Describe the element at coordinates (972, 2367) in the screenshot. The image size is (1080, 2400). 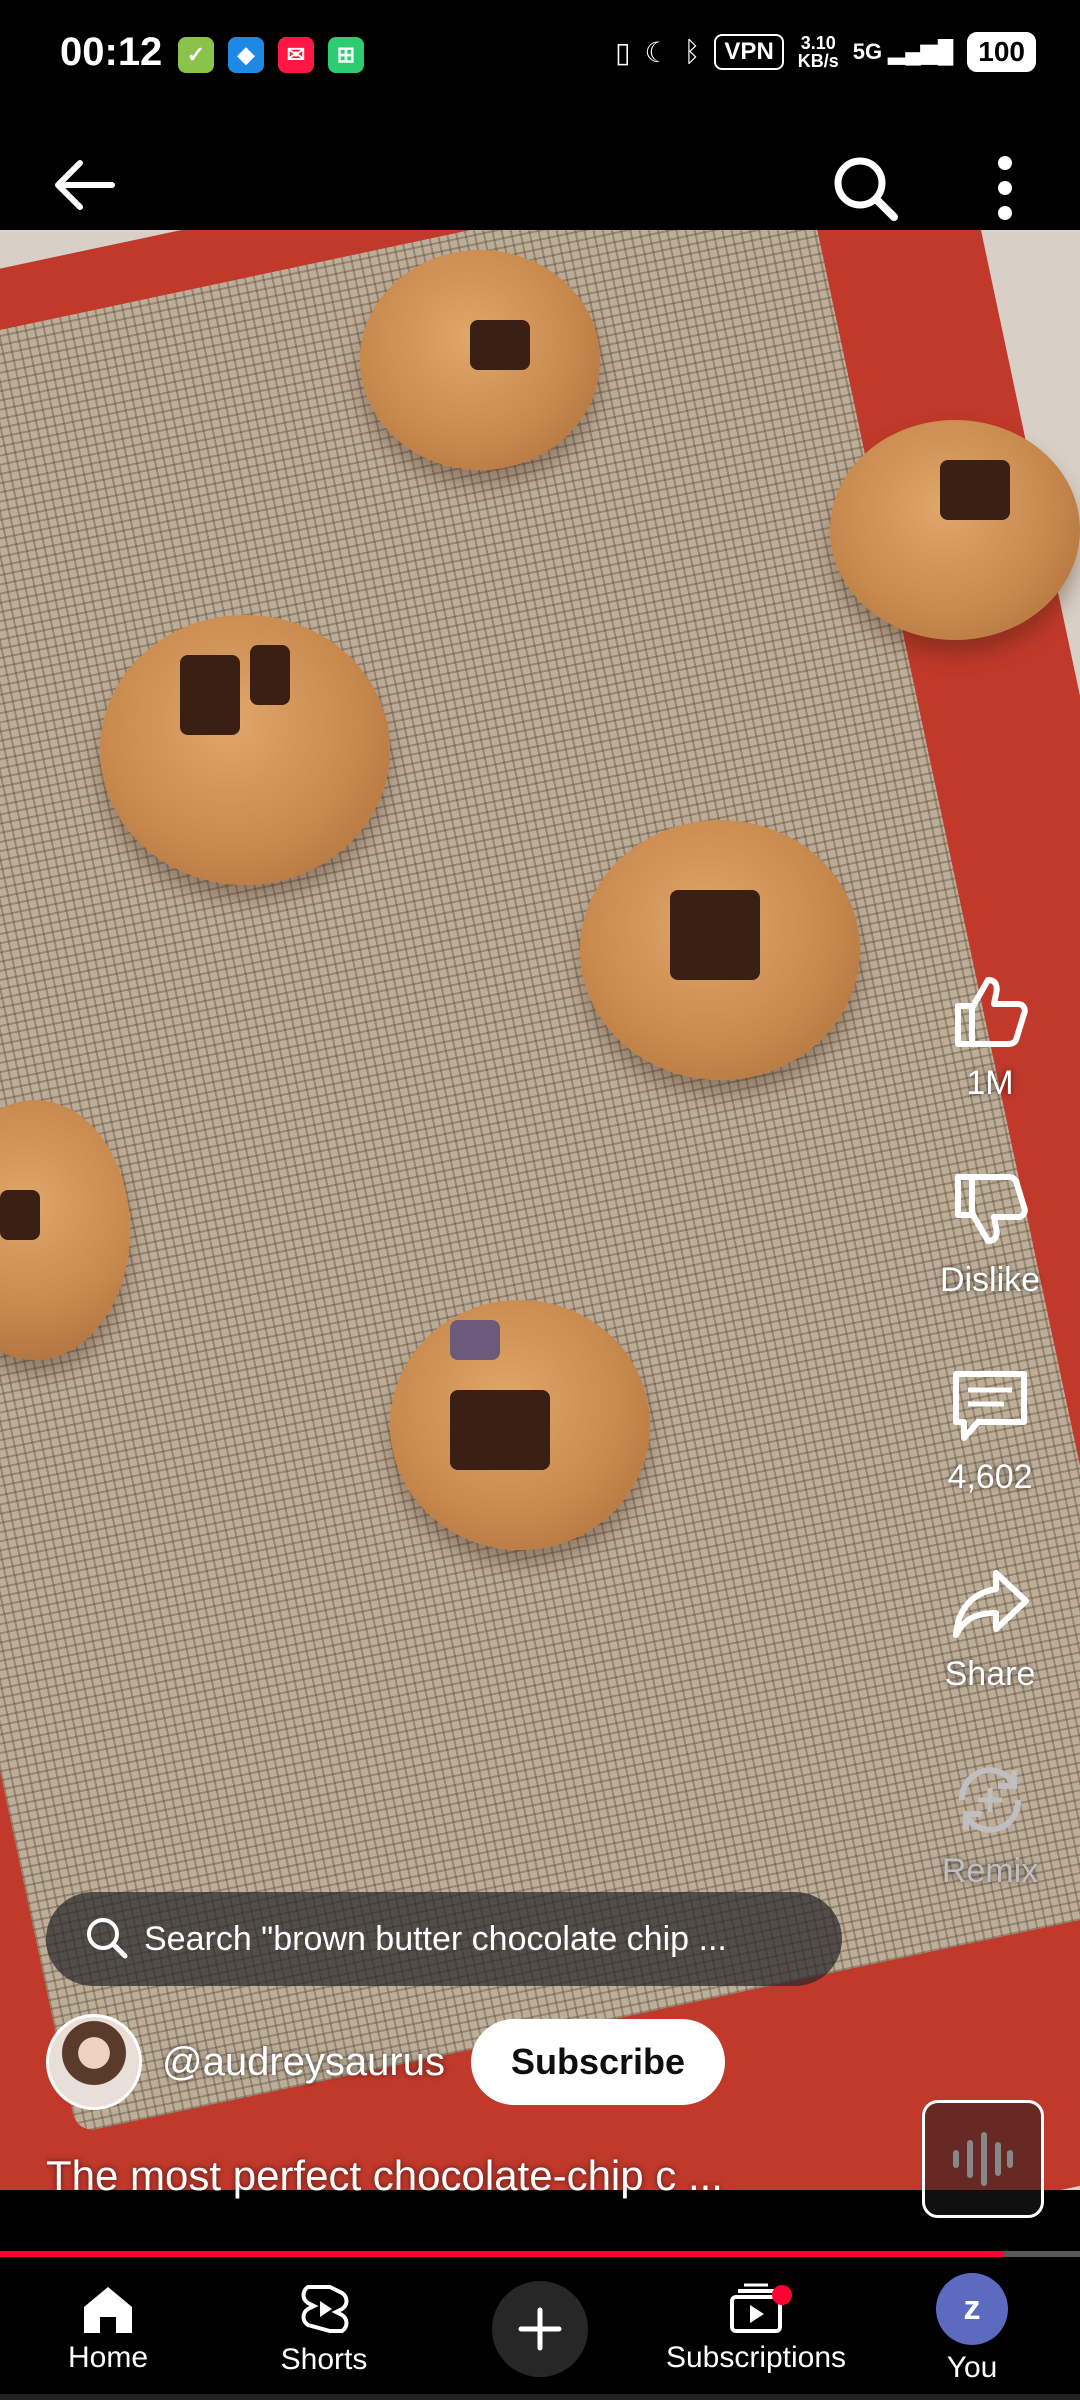
I see `nav-you-label: You` at that location.